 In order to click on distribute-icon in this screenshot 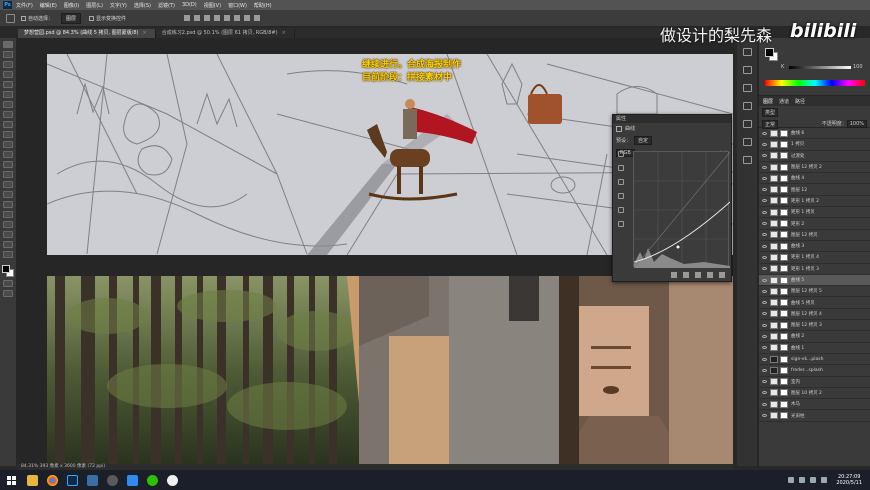, I will do `click(247, 18)`.